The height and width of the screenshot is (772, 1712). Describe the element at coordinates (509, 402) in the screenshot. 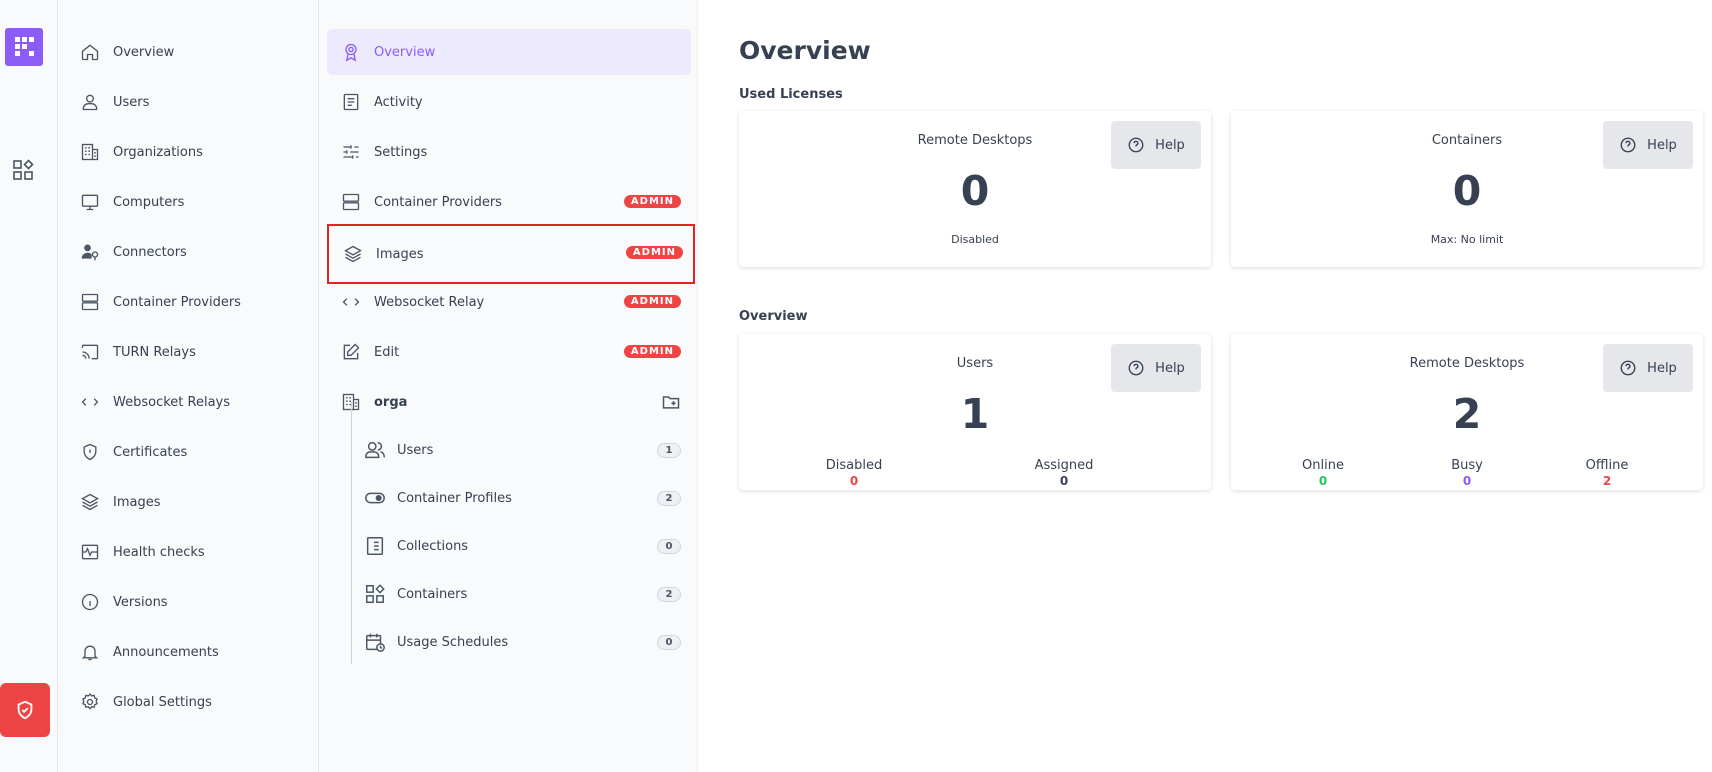

I see `org-header: orga` at that location.